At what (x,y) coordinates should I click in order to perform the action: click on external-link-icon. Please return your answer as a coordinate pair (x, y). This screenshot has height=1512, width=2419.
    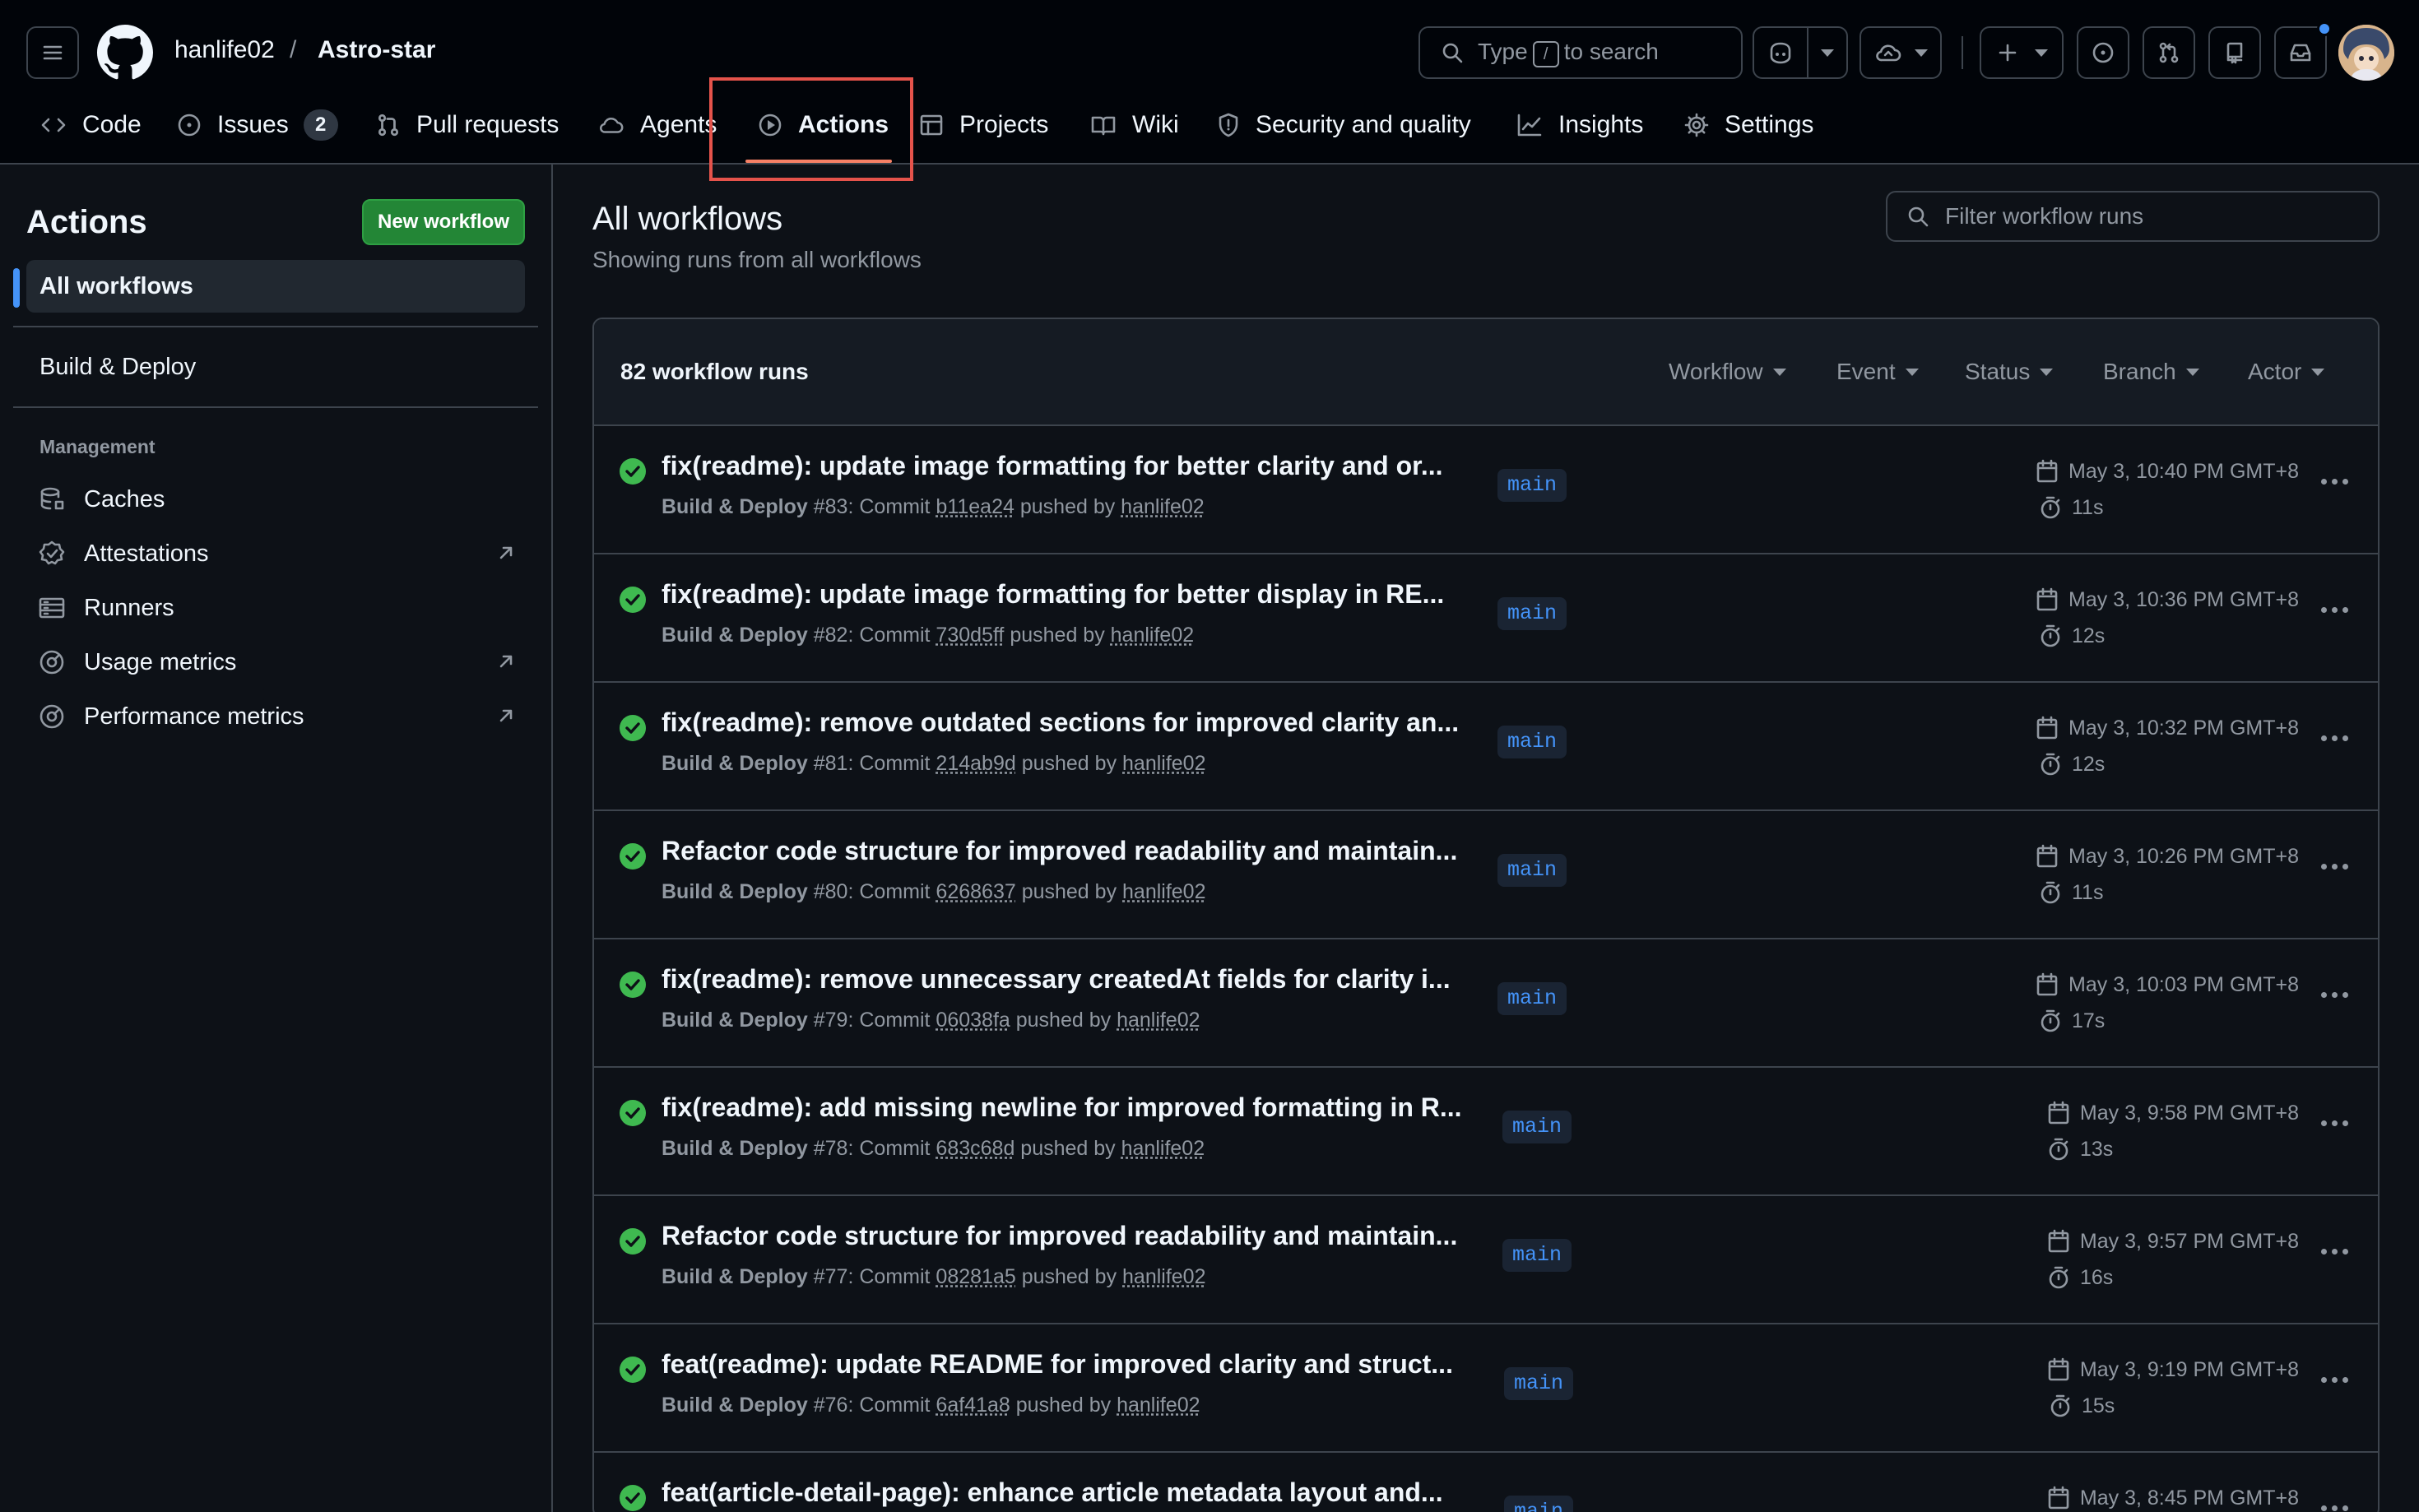
    Looking at the image, I should click on (506, 715).